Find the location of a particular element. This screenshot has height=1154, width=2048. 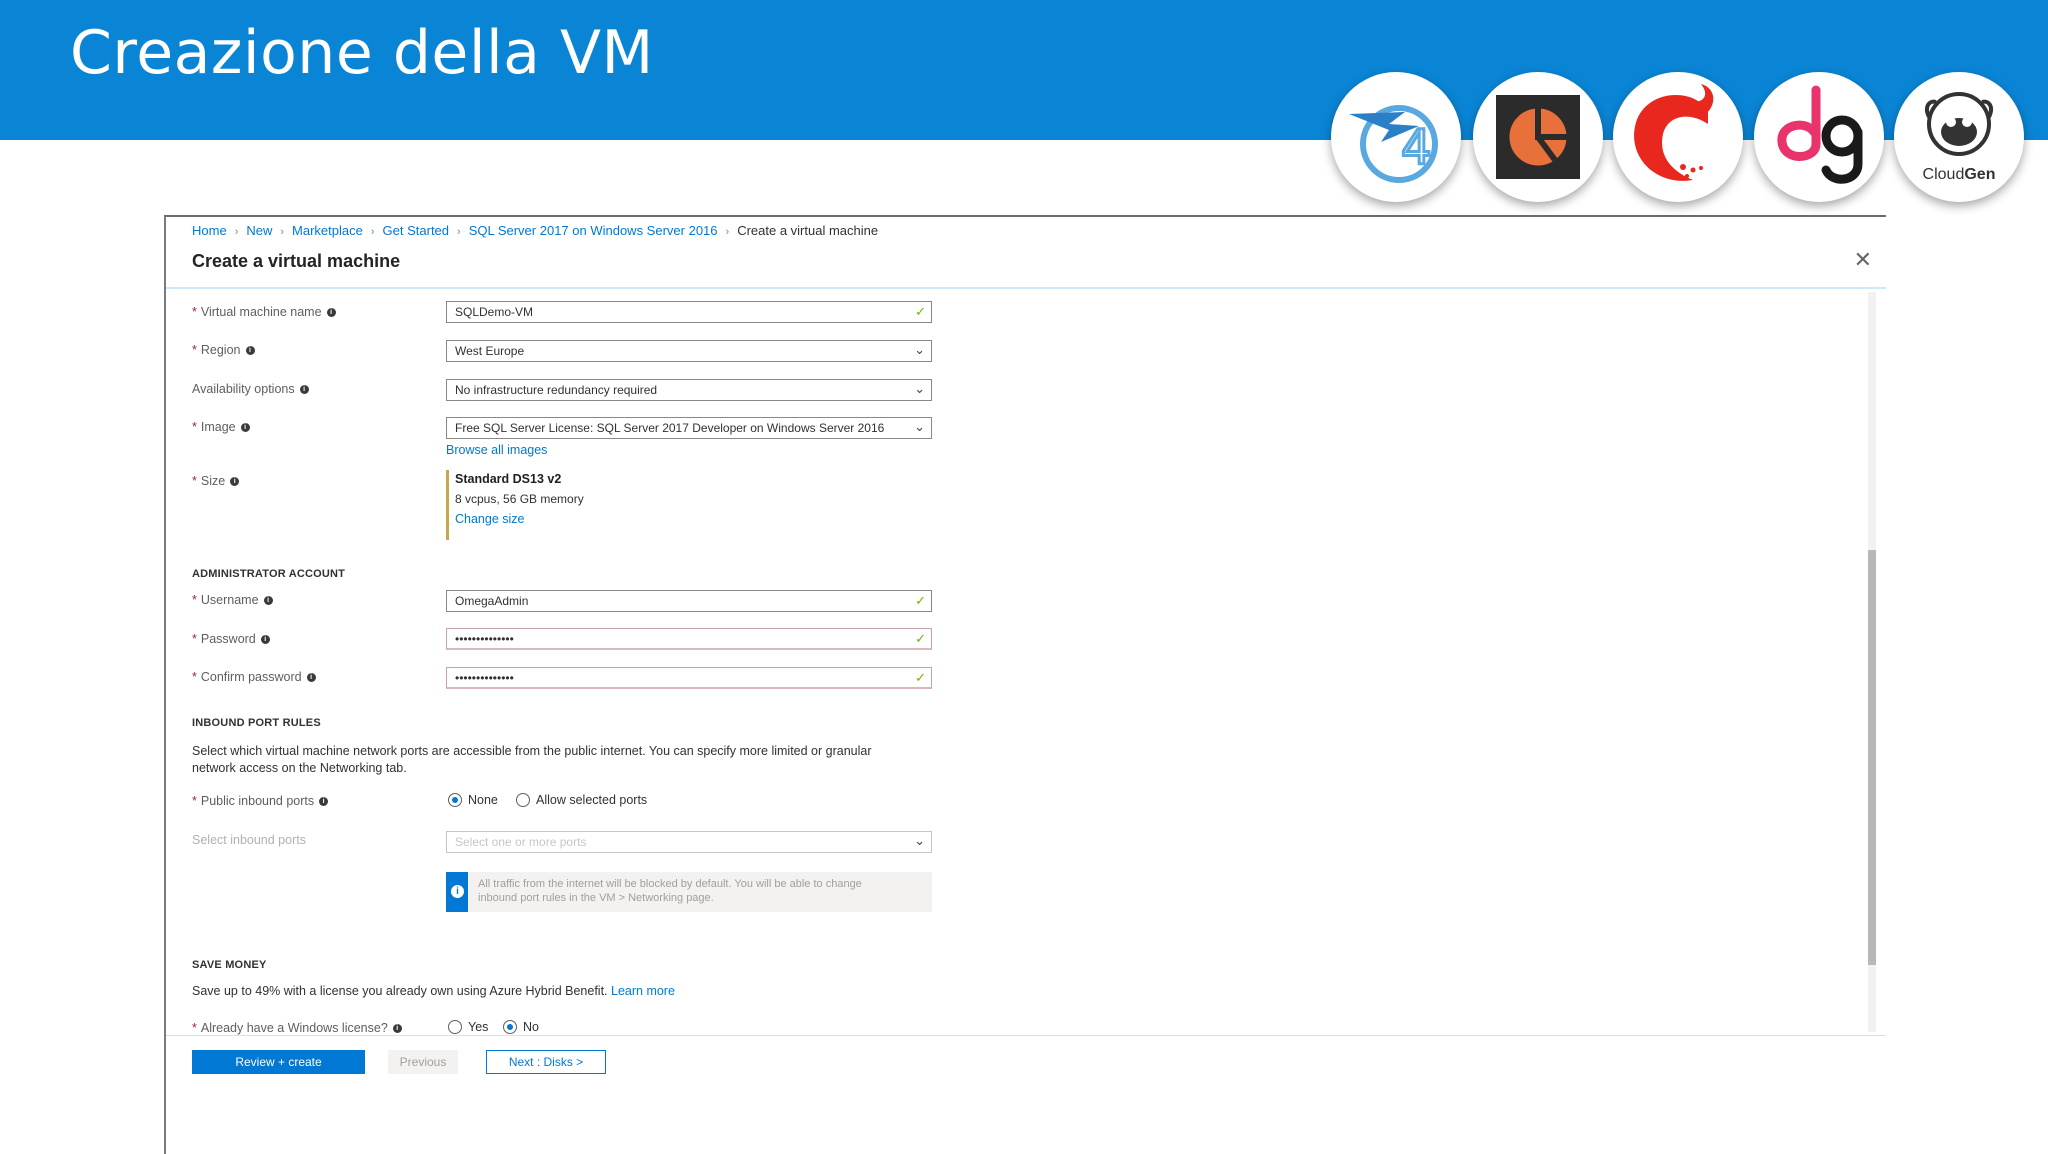

next-disks-button: Next : Disks > is located at coordinates (546, 1062).